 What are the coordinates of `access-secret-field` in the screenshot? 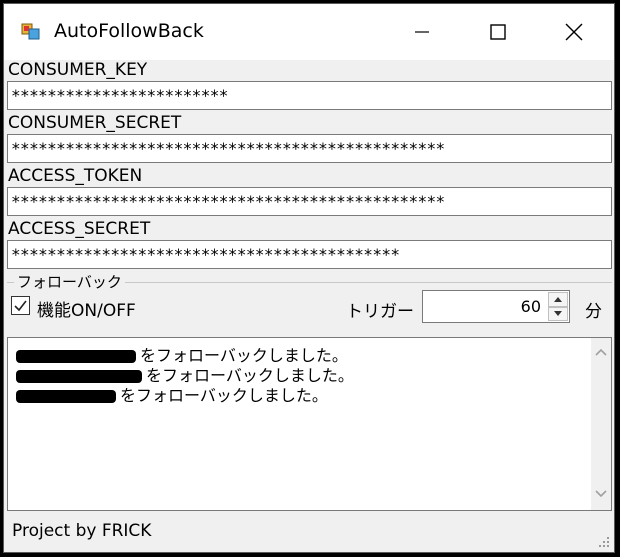 It's located at (309, 254).